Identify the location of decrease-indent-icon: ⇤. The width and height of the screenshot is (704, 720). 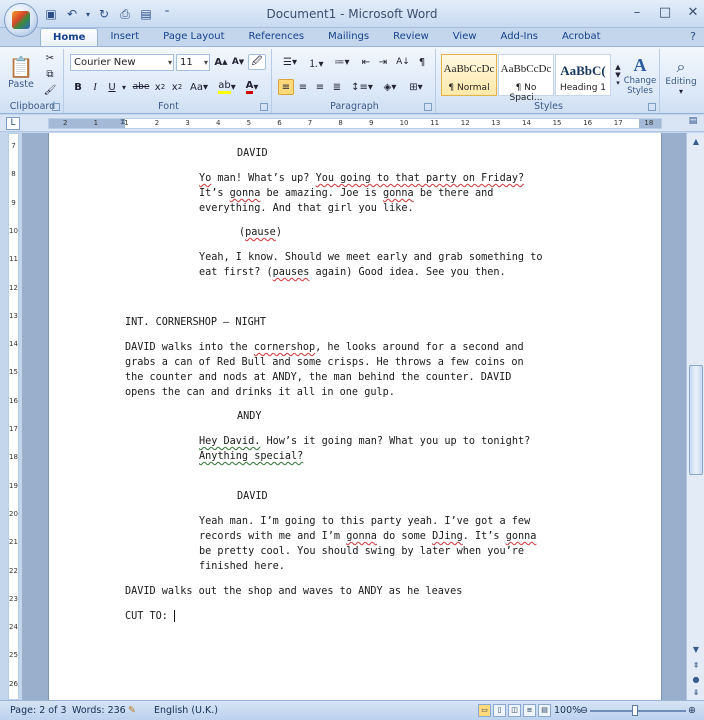
(366, 62).